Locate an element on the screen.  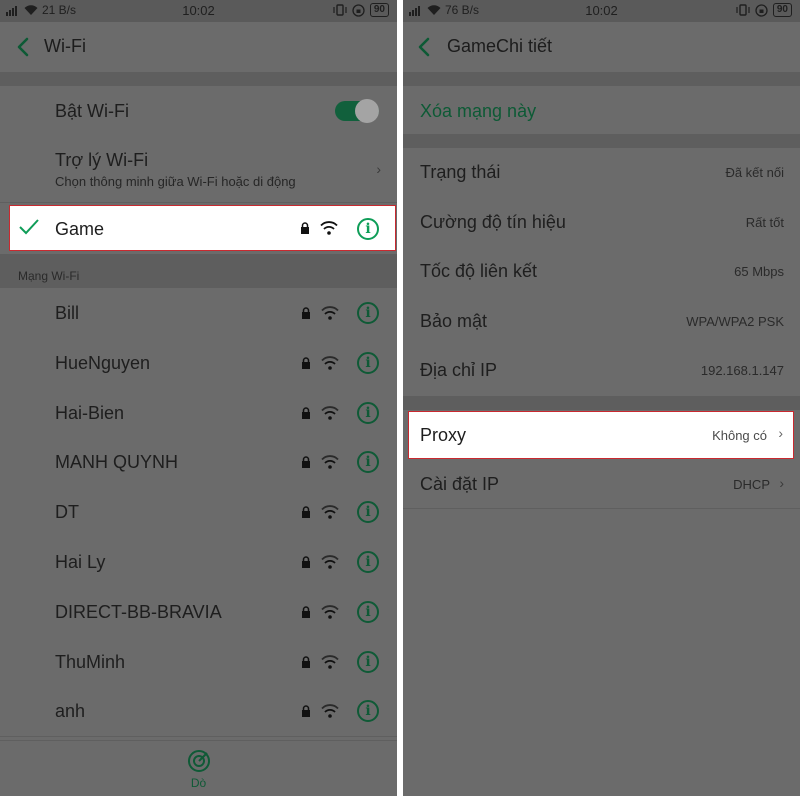
network-name: anh is located at coordinates (70, 711).